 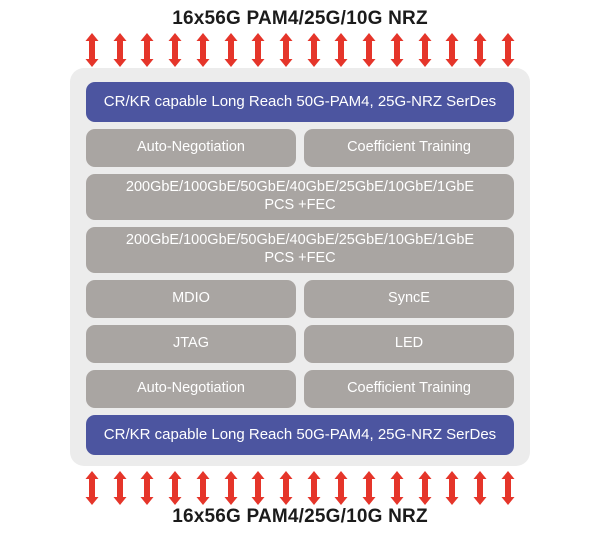 I want to click on bottom-arrow-row, so click(x=300, y=488).